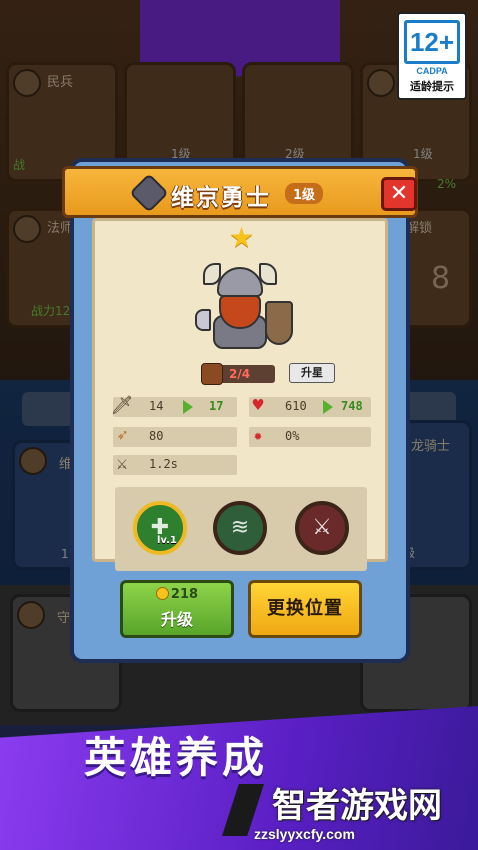  Describe the element at coordinates (250, 309) in the screenshot. I see `viking-hero-portrait` at that location.